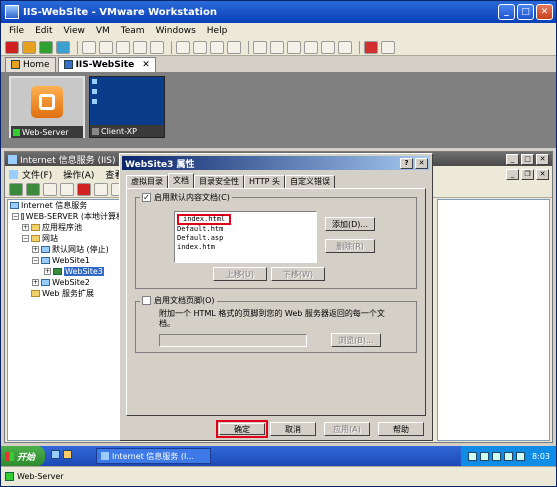  What do you see at coordinates (497, 456) in the screenshot?
I see `network-tray-icon` at bounding box center [497, 456].